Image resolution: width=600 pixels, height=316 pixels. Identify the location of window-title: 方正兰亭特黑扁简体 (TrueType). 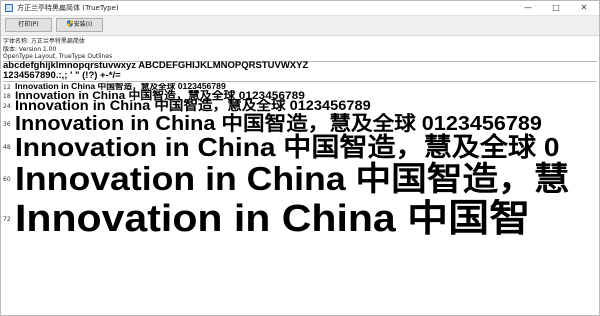
(68, 8).